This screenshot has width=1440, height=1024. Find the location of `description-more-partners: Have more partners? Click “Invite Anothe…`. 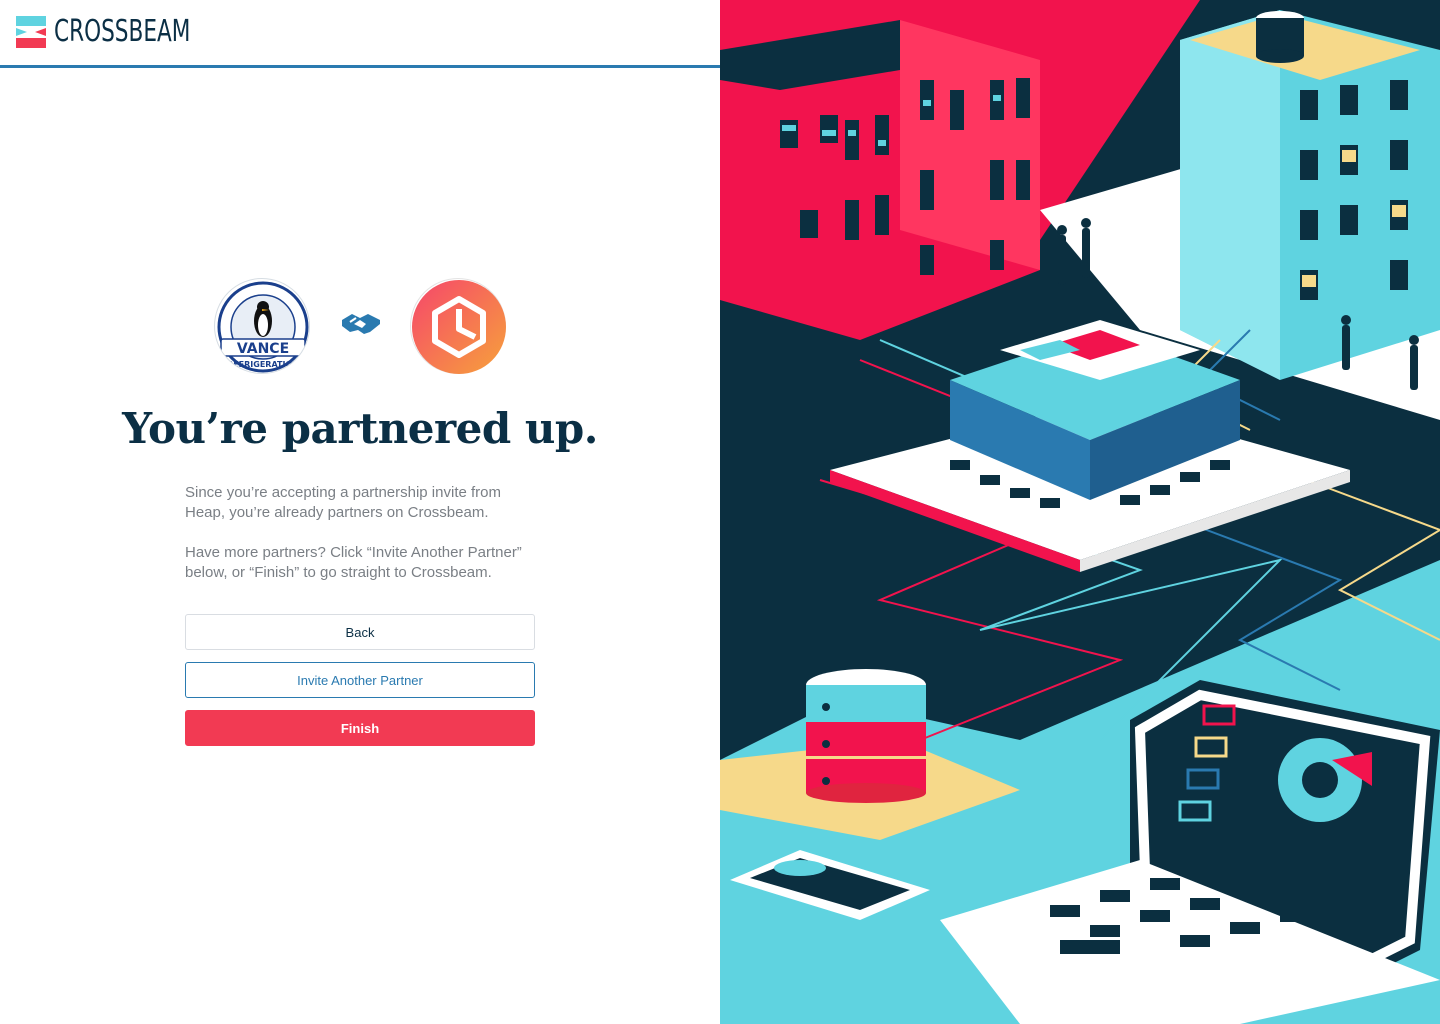

description-more-partners: Have more partners? Click “Invite Anothe… is located at coordinates (353, 562).